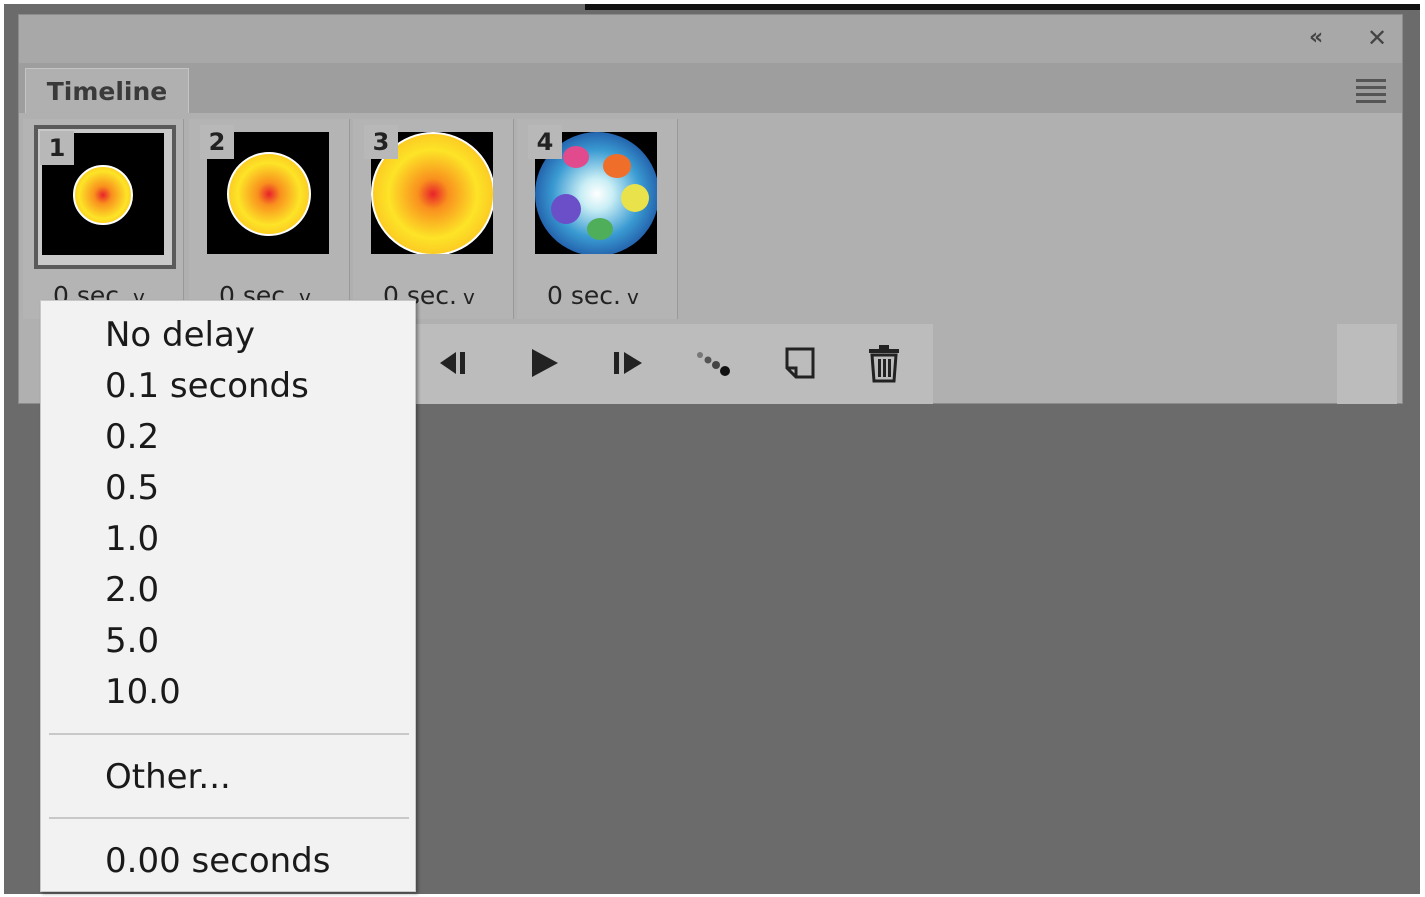  I want to click on frame-thumbnail-border: 3, so click(435, 197).